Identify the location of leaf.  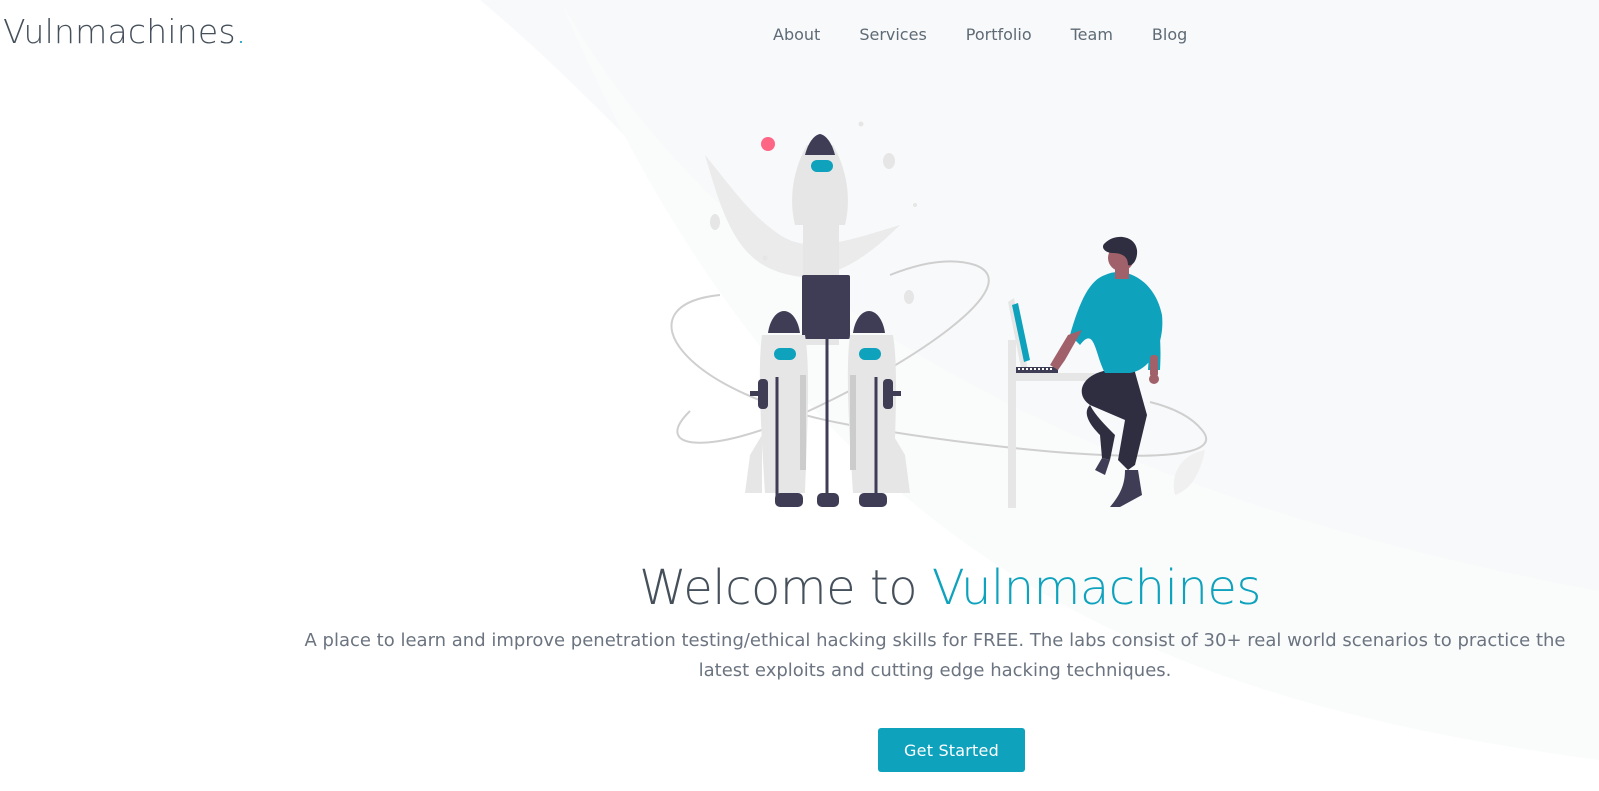
(1189, 472).